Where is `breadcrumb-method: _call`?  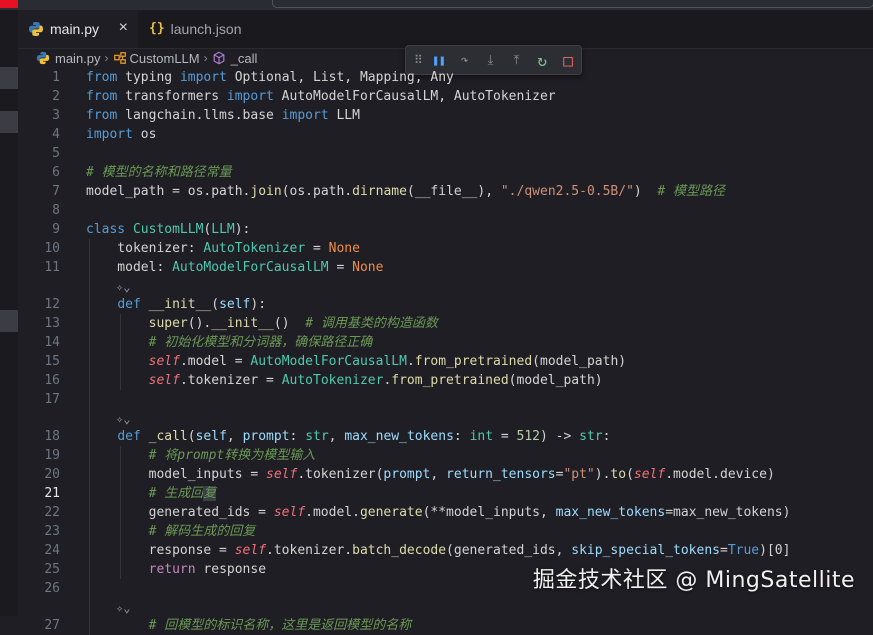 breadcrumb-method: _call is located at coordinates (235, 58).